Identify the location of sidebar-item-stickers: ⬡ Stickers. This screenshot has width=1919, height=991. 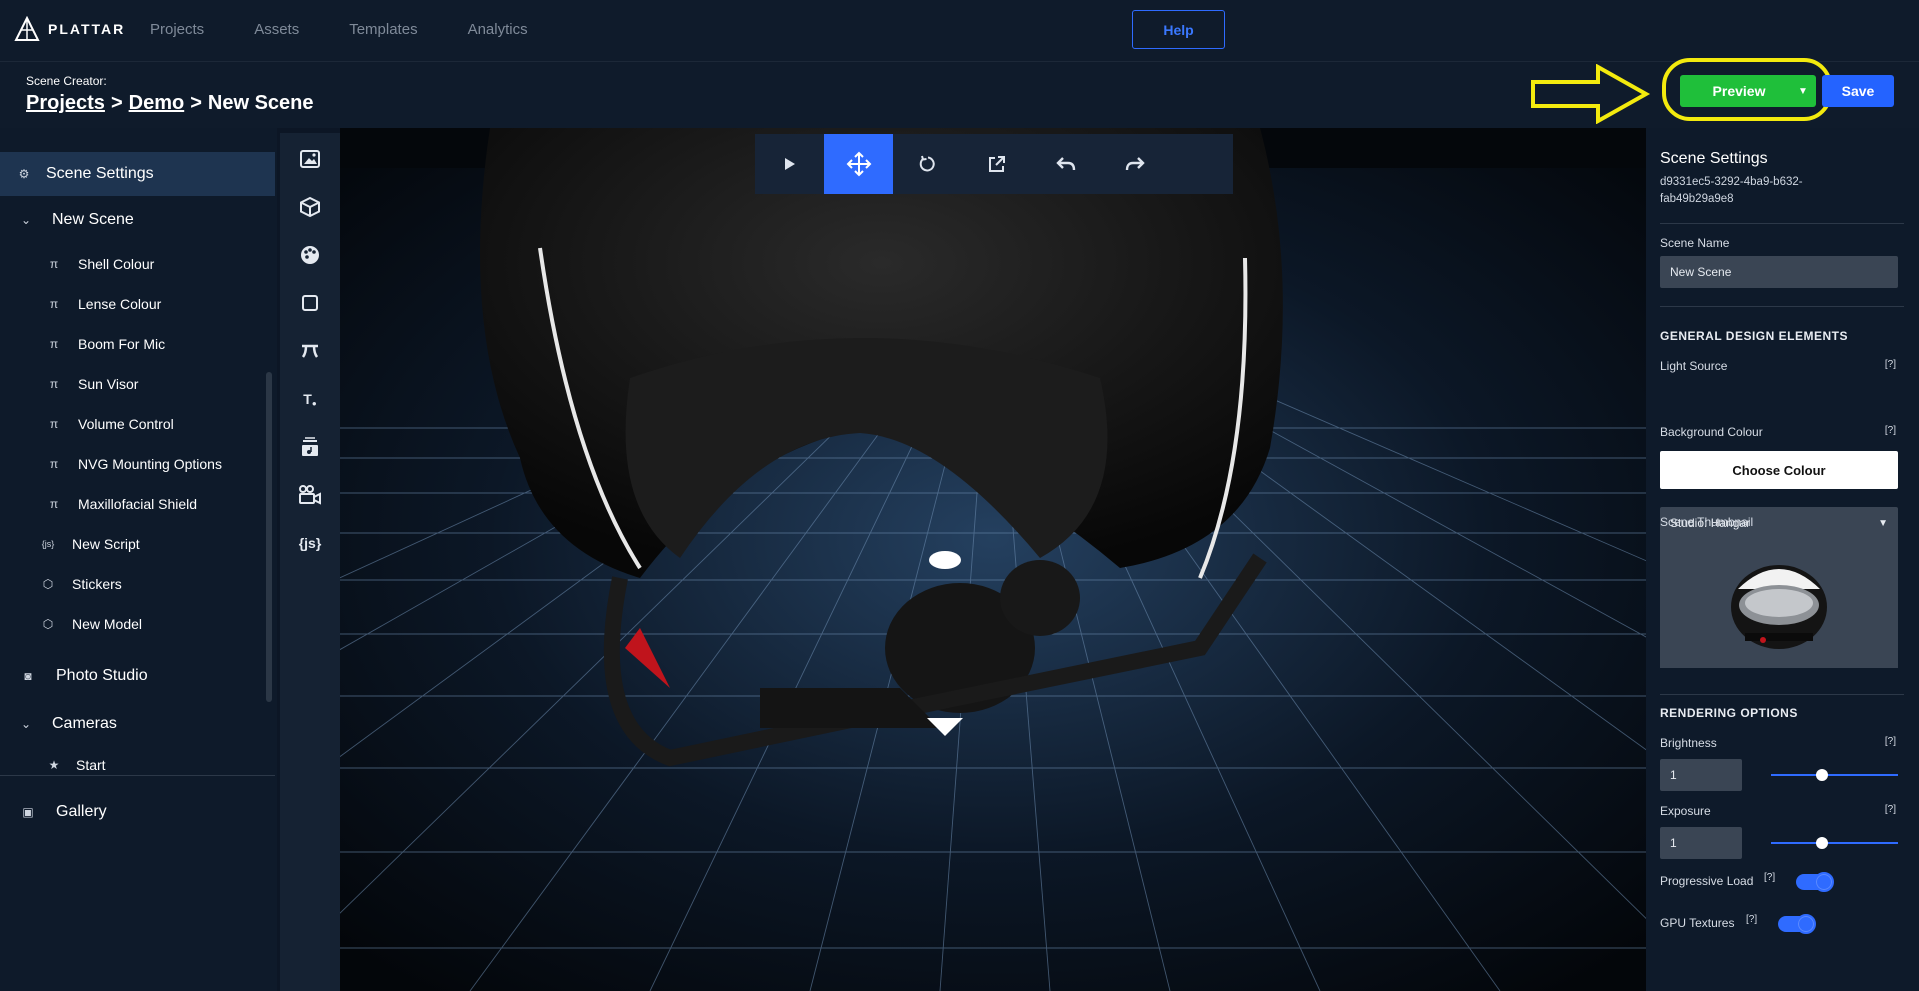
(137, 584).